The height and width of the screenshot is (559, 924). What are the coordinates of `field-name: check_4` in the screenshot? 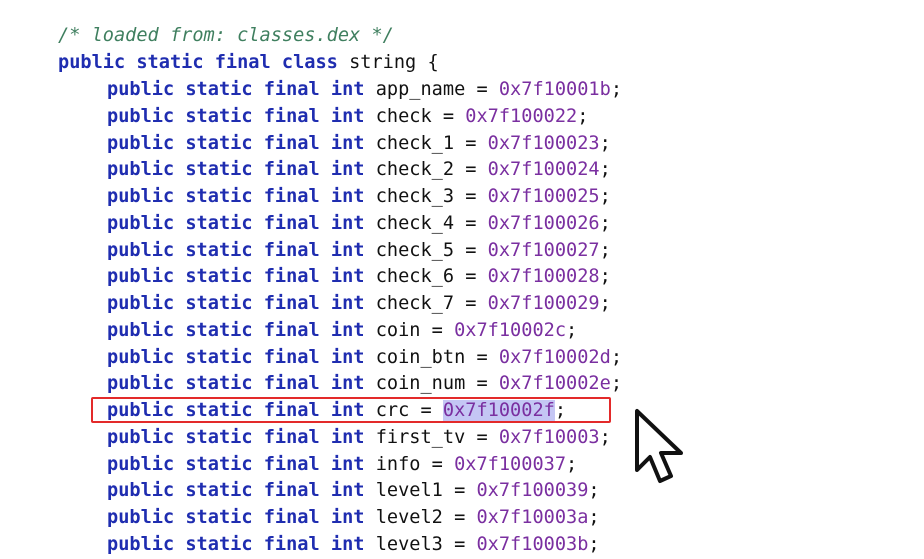 It's located at (415, 223).